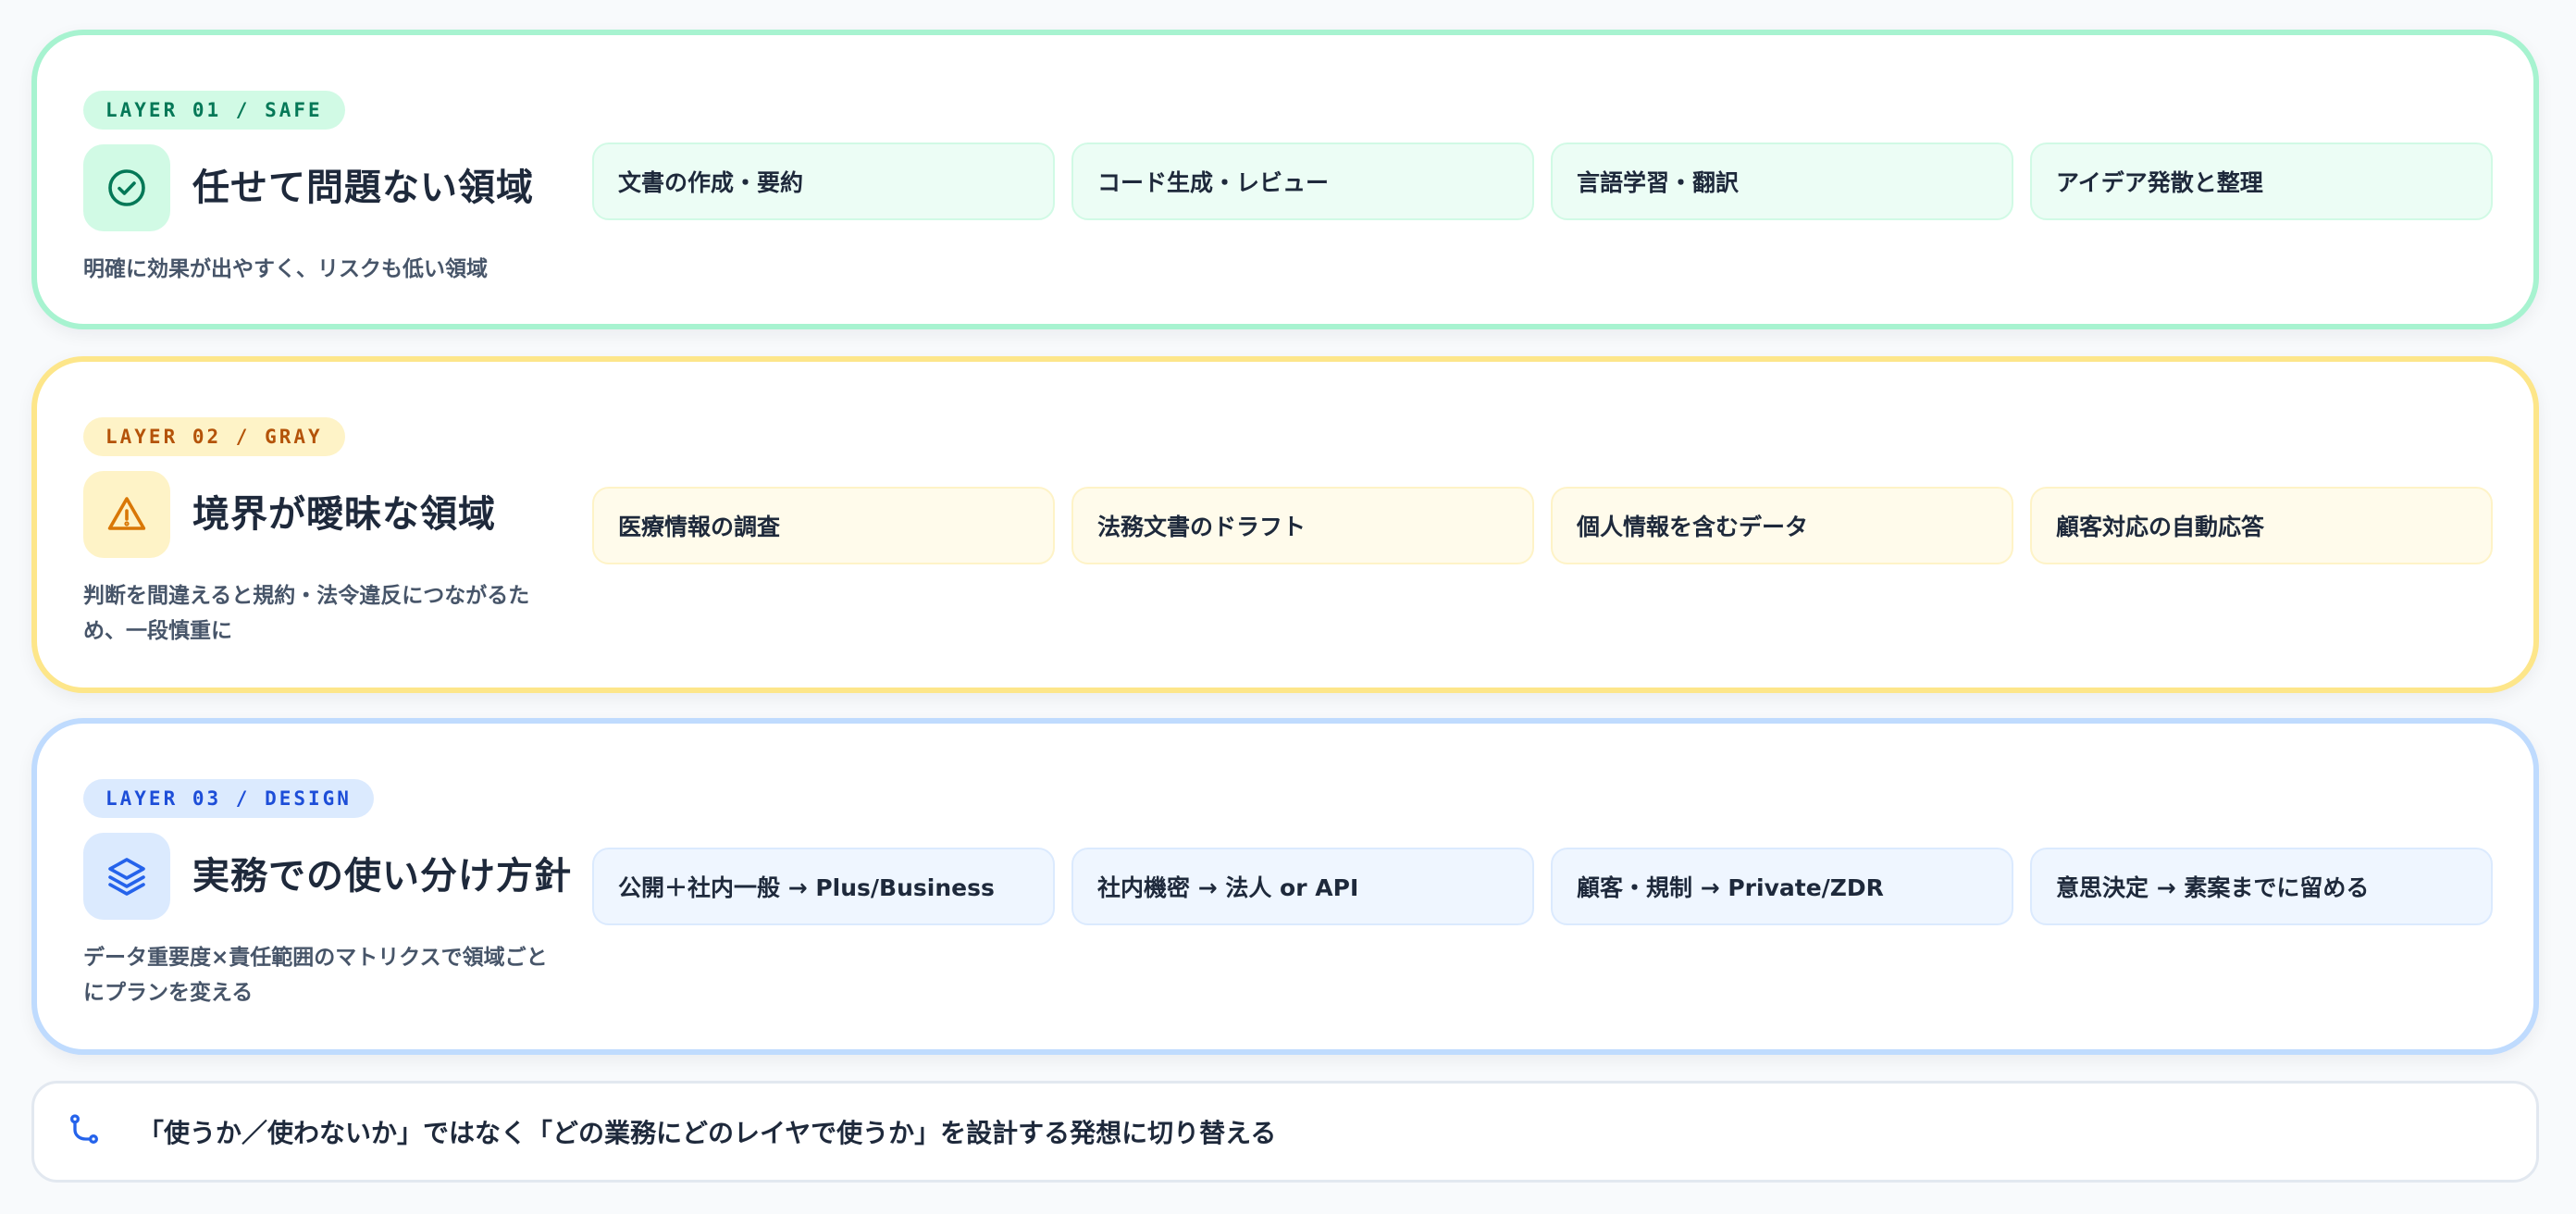  Describe the element at coordinates (382, 876) in the screenshot. I see `layer-title: 実務での使い分け方針` at that location.